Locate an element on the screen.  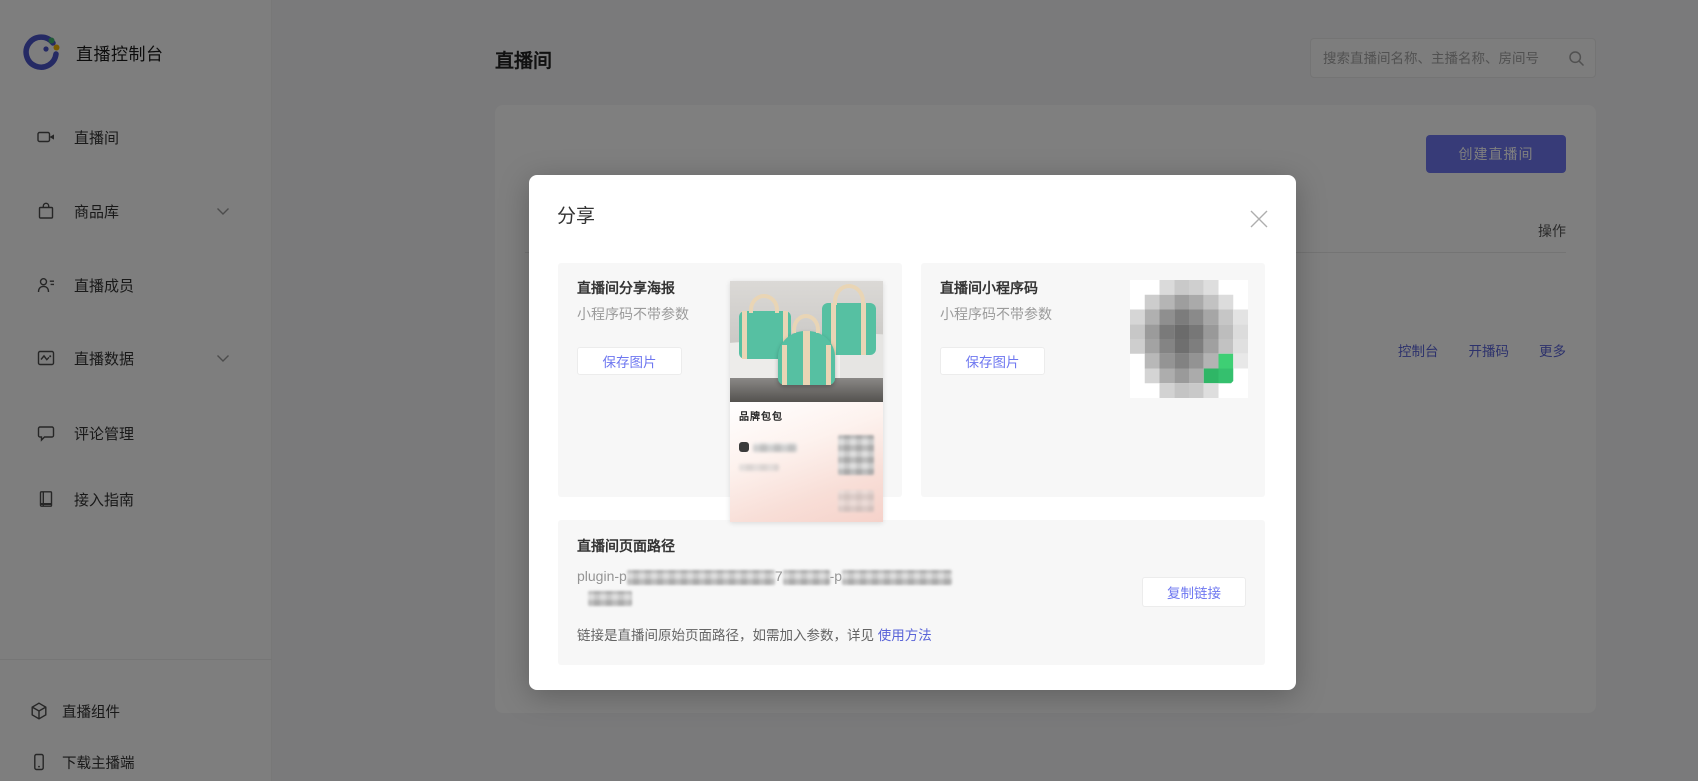
poster-section-subtitle: 小程序码不带参数 is located at coordinates (633, 314).